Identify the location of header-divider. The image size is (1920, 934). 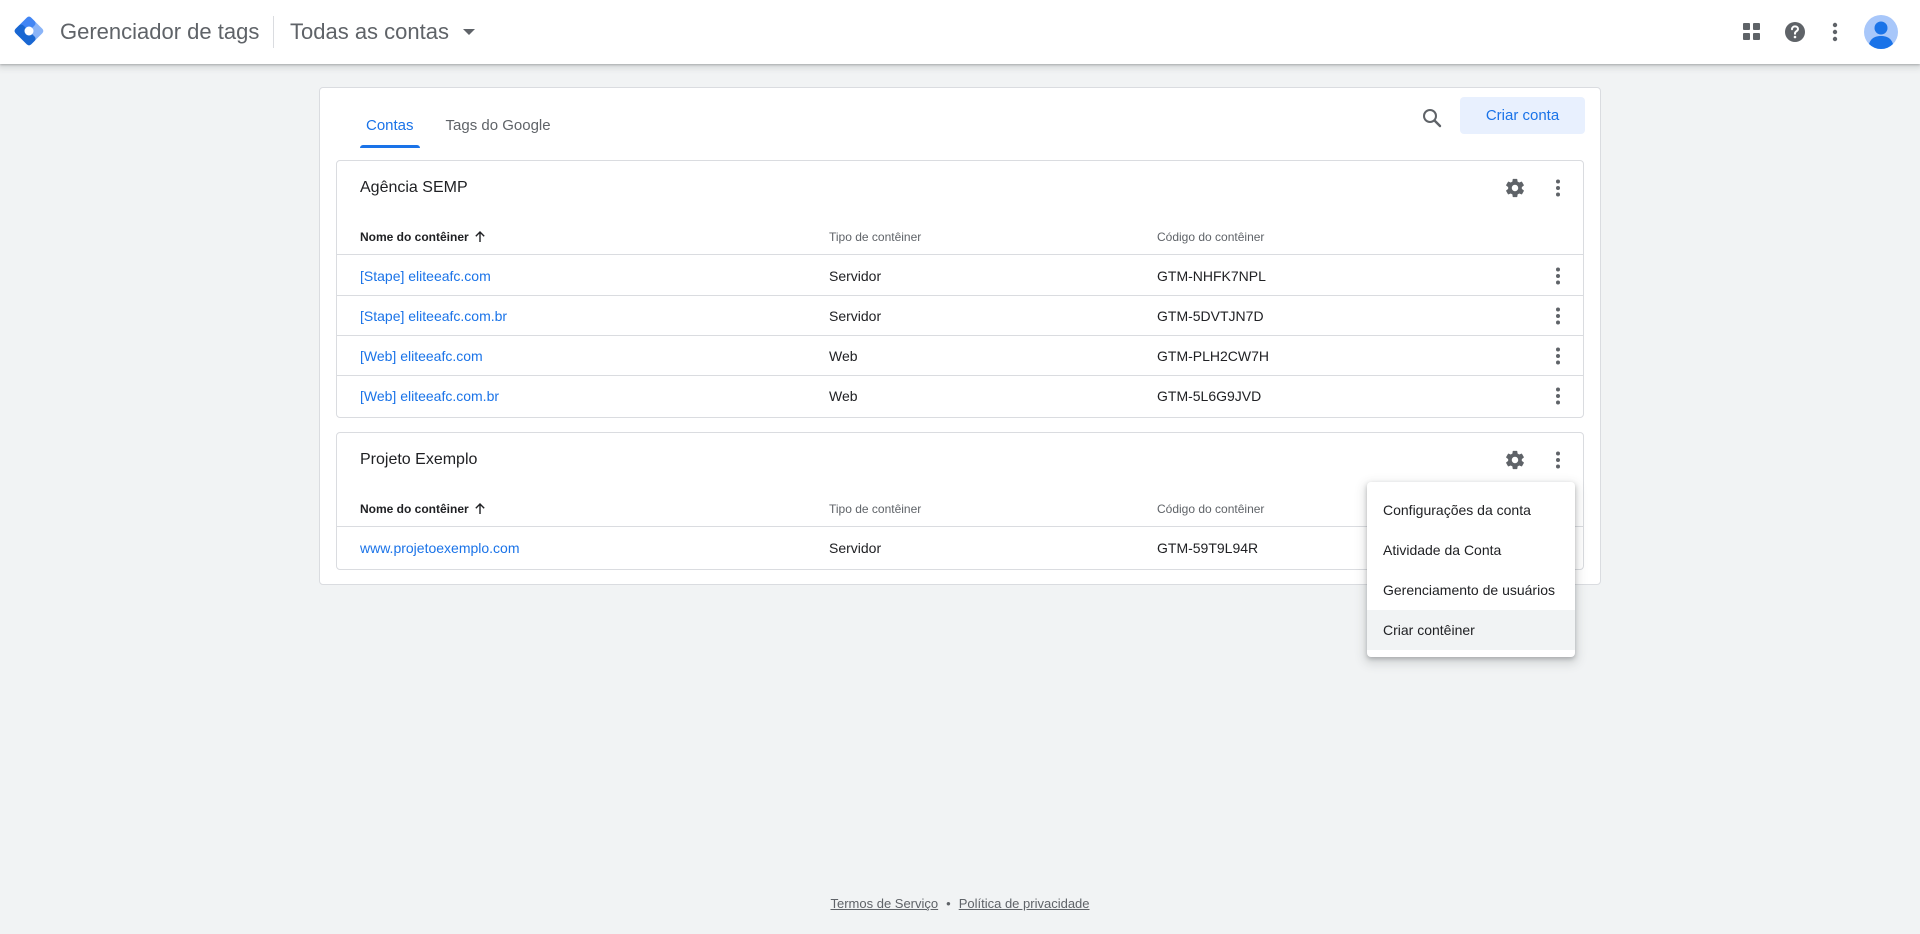
(273, 32).